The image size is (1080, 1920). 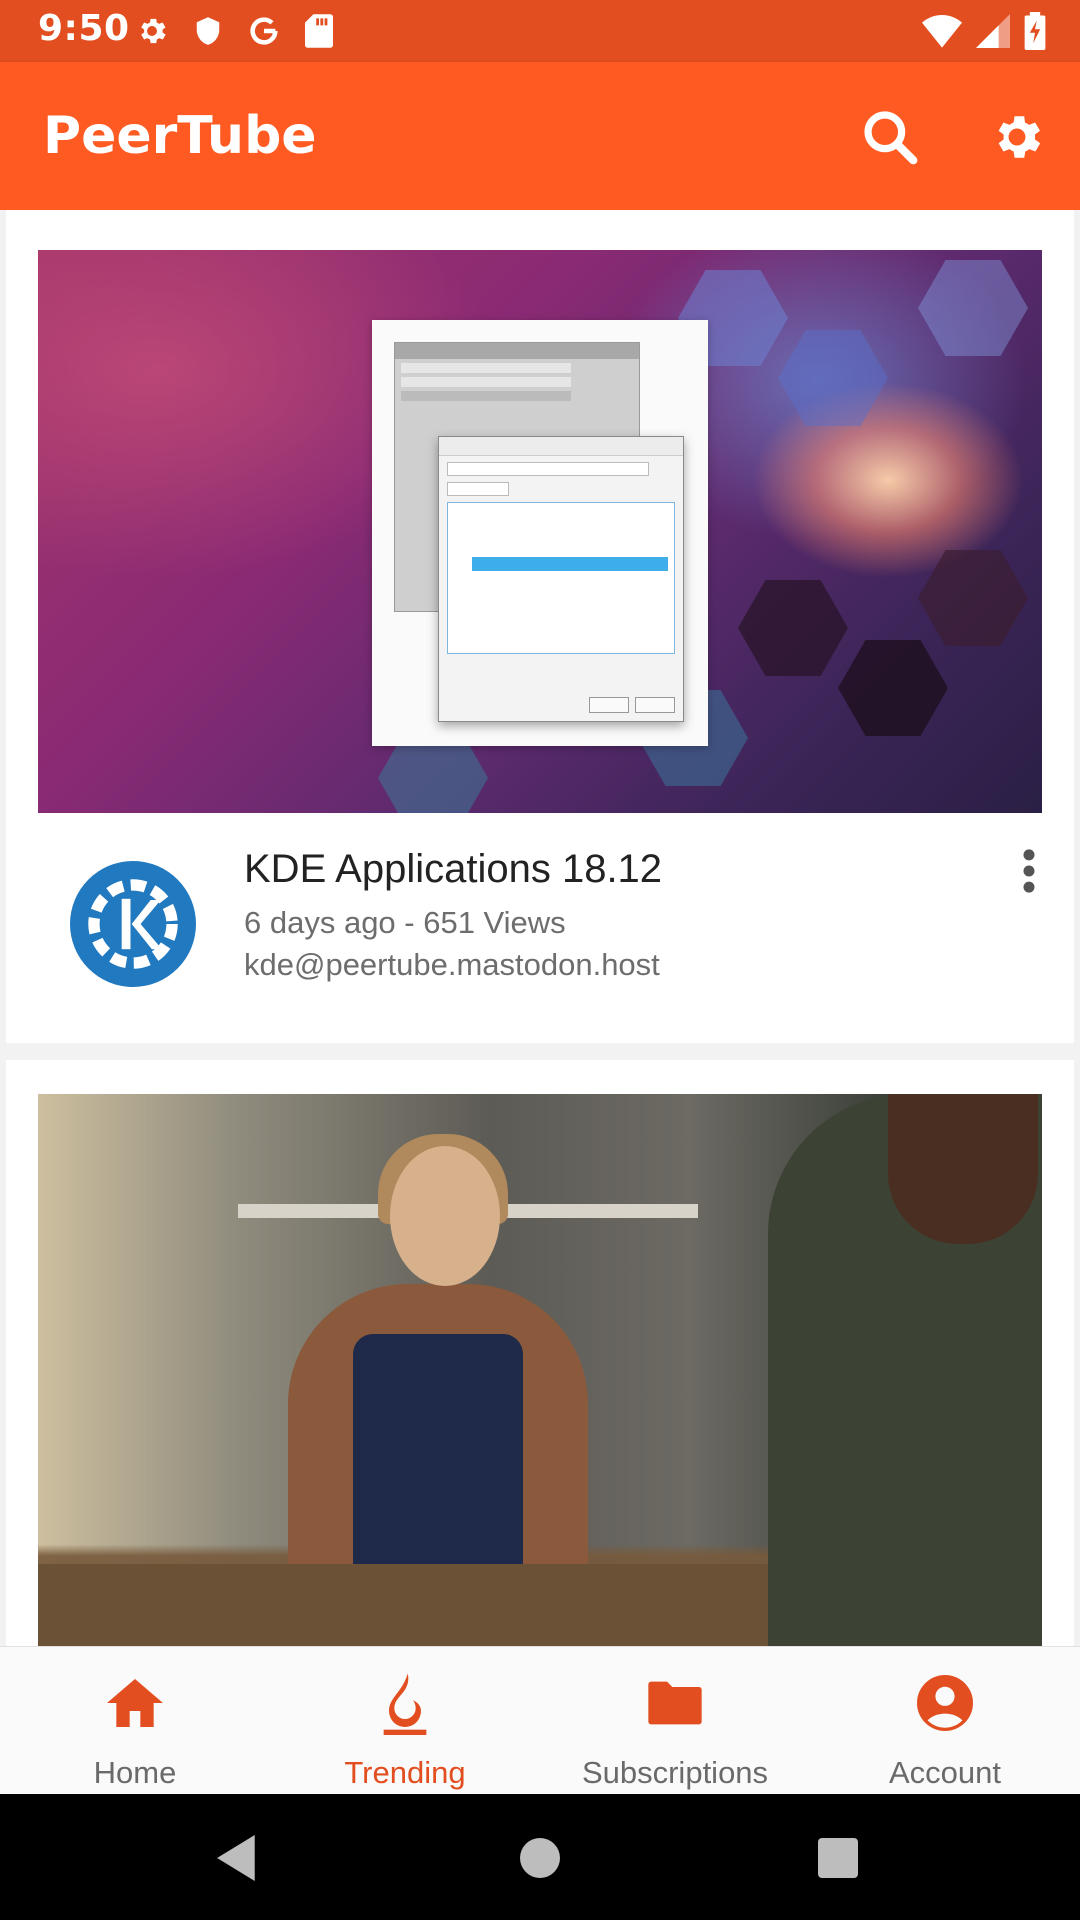 I want to click on more-options-button, so click(x=1029, y=871).